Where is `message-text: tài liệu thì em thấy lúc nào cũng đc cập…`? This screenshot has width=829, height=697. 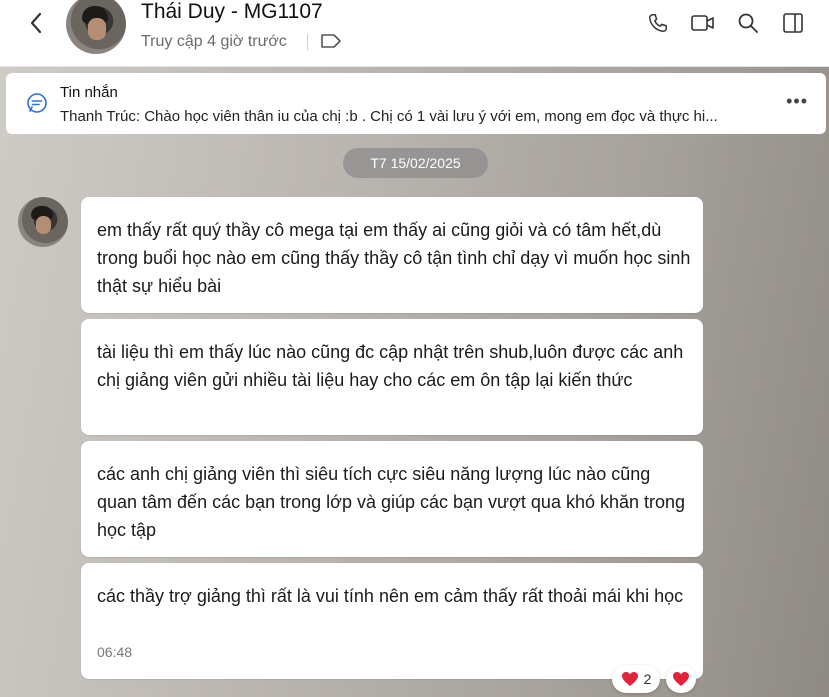 message-text: tài liệu thì em thấy lúc nào cũng đc cập… is located at coordinates (390, 366).